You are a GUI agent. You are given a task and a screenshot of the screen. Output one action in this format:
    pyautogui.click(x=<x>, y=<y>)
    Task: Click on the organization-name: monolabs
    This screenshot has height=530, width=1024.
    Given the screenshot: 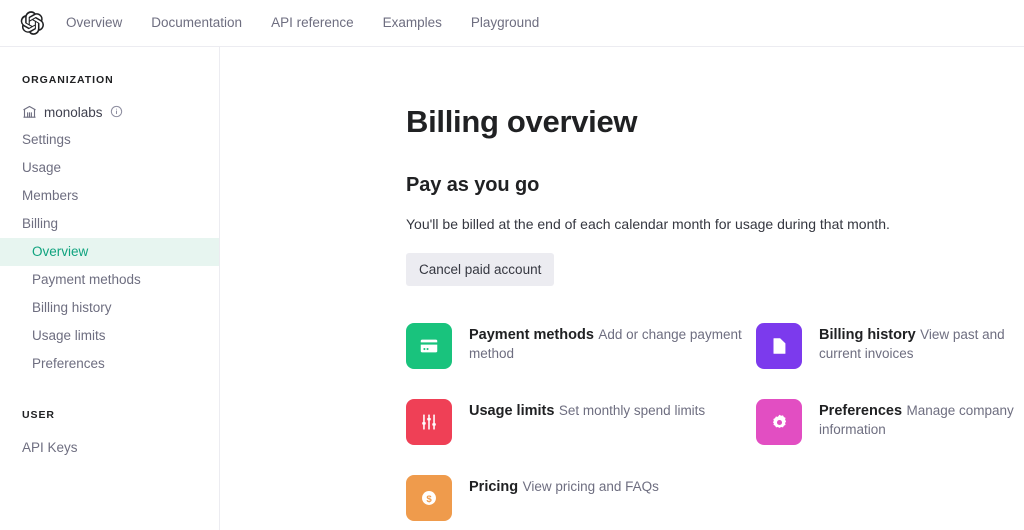 What is the action you would take?
    pyautogui.click(x=73, y=112)
    